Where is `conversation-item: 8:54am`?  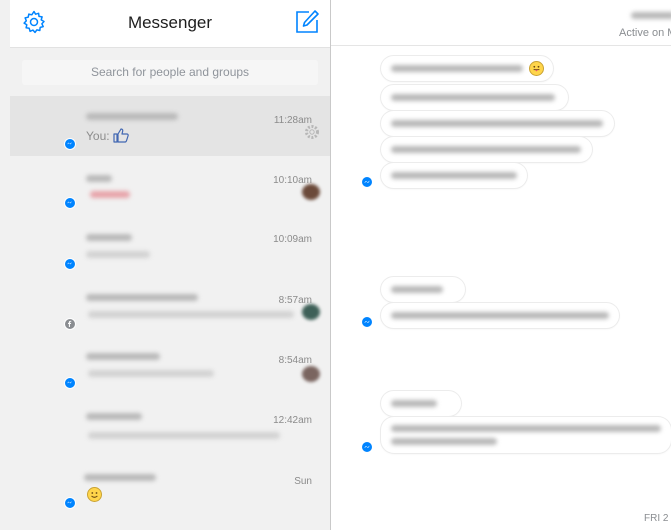 conversation-item: 8:54am is located at coordinates (170, 370).